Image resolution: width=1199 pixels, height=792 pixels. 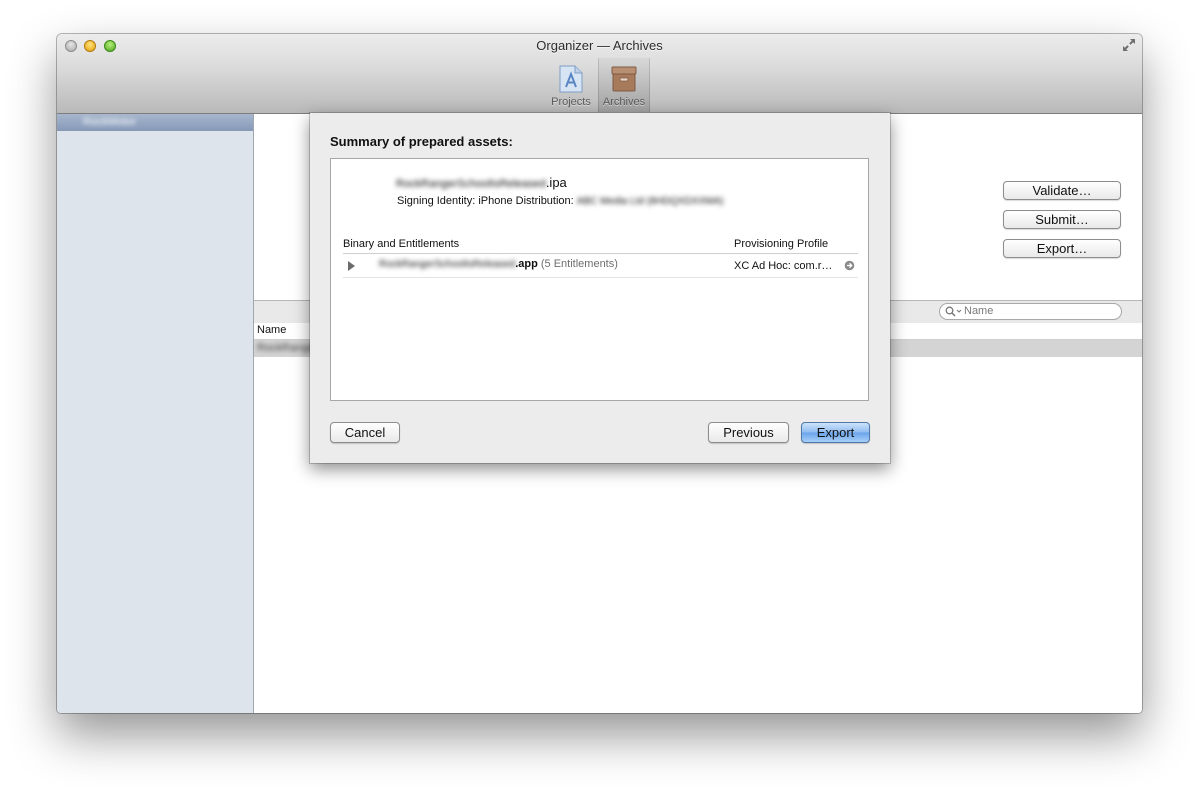 I want to click on go-arrow-icon, so click(x=849, y=267).